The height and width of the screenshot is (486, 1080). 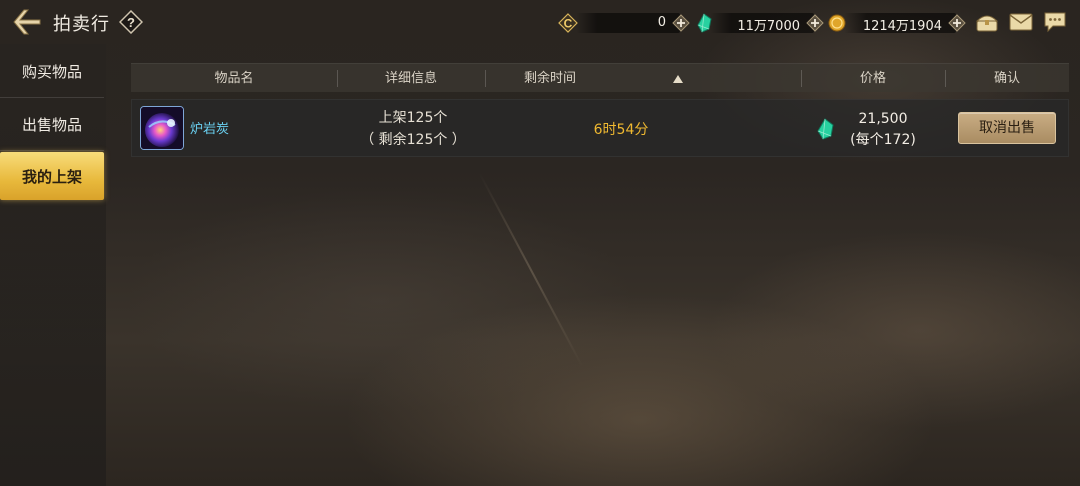 I want to click on sidebar: 购买物品 出售物品 我的上架, so click(x=53, y=265).